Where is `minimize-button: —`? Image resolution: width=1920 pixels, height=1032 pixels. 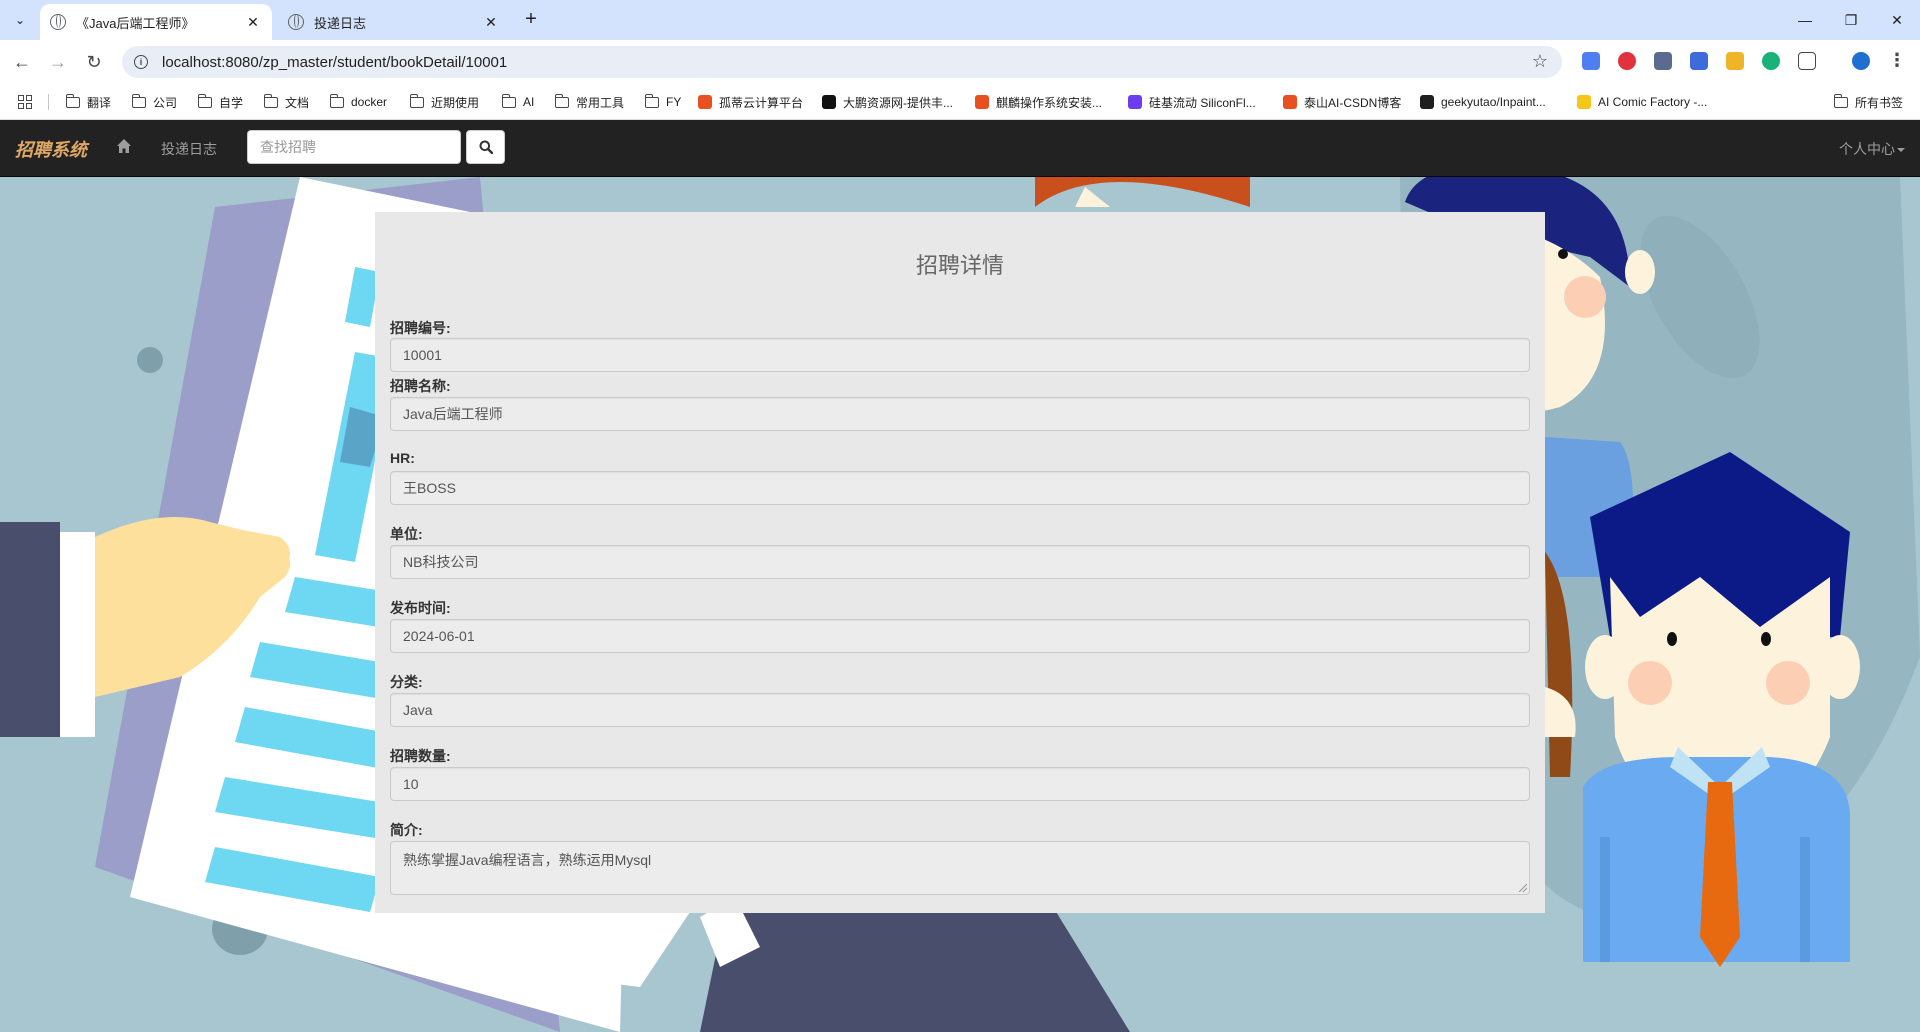
minimize-button: — is located at coordinates (1805, 20).